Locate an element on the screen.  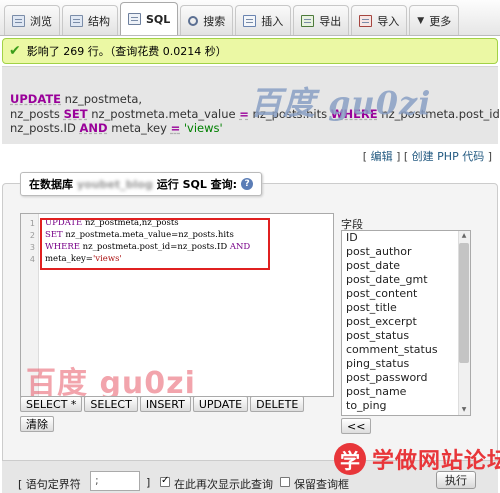
create-php-link: 创建 PHP 代码 is located at coordinates (448, 156).